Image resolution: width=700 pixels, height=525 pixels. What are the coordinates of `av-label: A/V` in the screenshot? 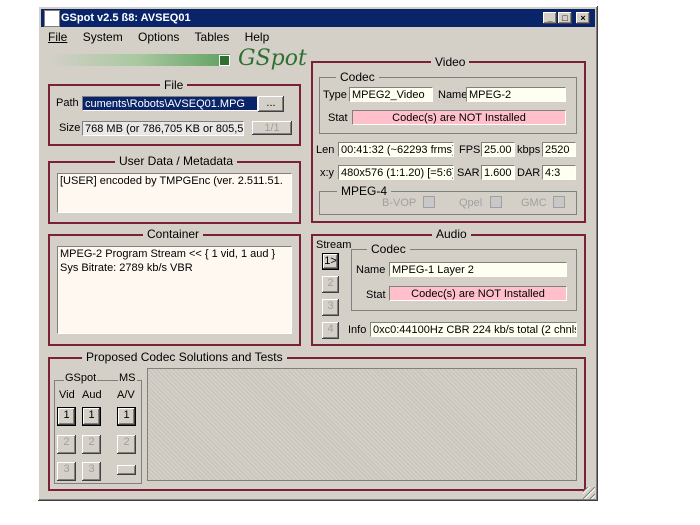 It's located at (126, 395).